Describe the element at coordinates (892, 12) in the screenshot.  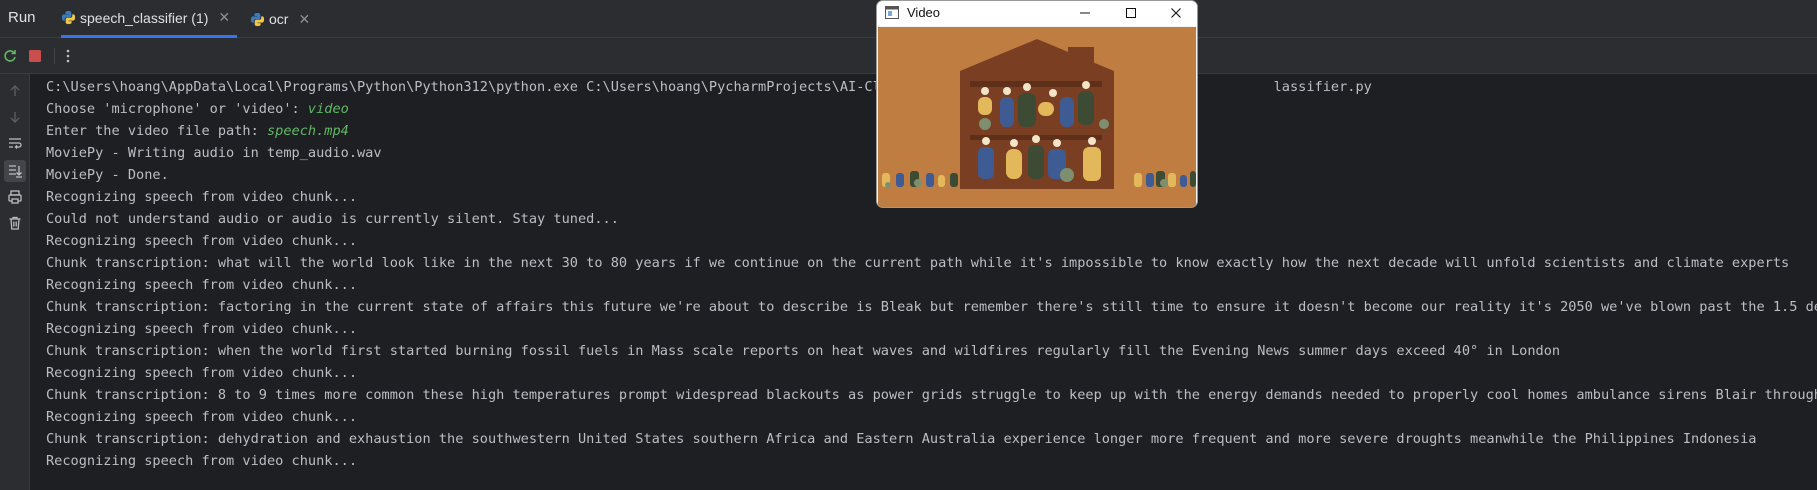
I see `window-app-icon` at that location.